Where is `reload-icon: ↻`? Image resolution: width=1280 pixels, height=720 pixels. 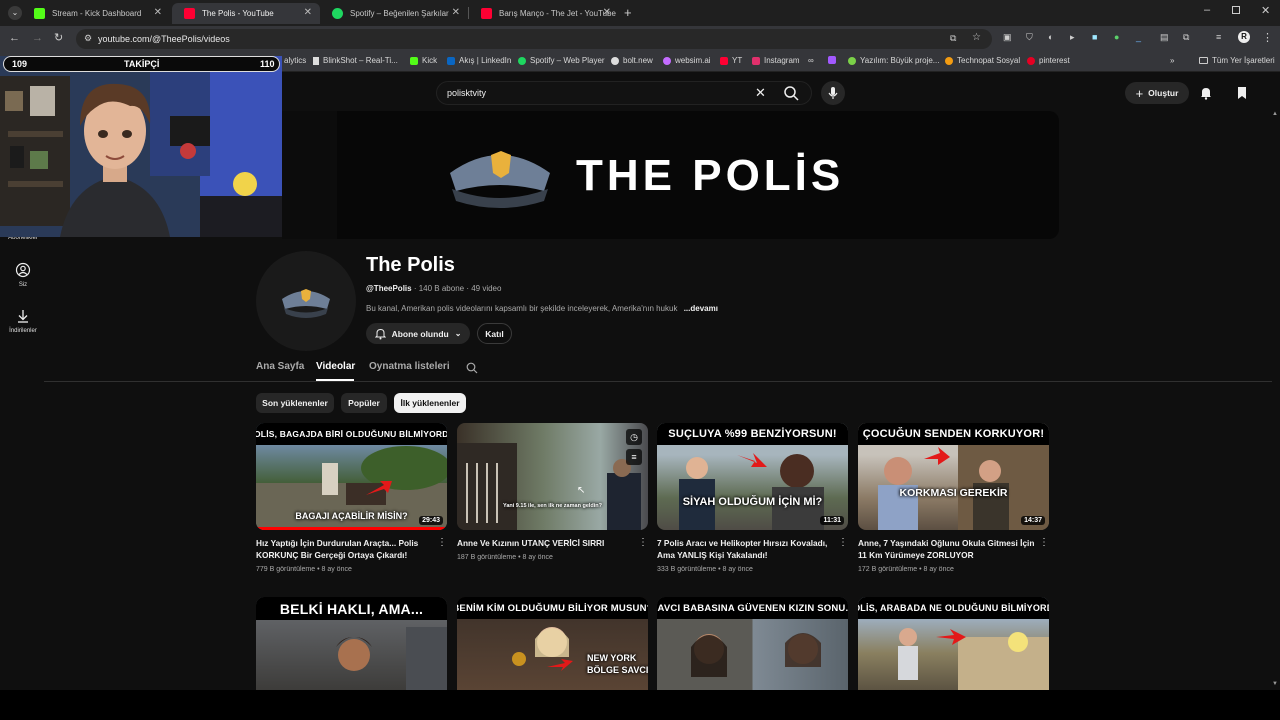 reload-icon: ↻ is located at coordinates (58, 37).